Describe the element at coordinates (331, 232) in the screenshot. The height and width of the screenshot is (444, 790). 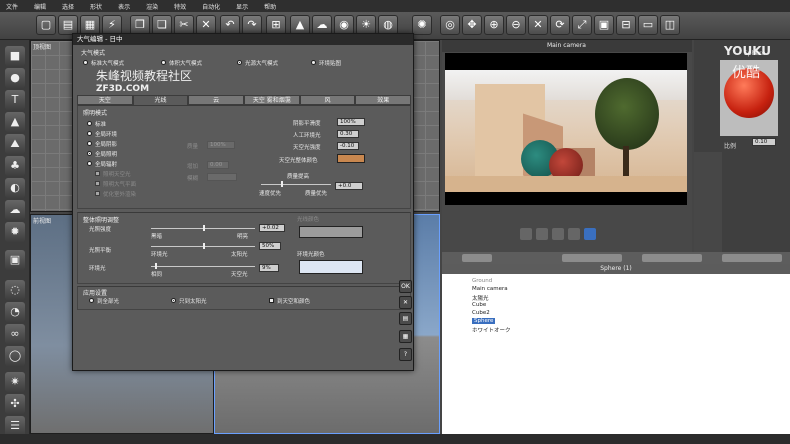
I see `light-color-swatch` at that location.